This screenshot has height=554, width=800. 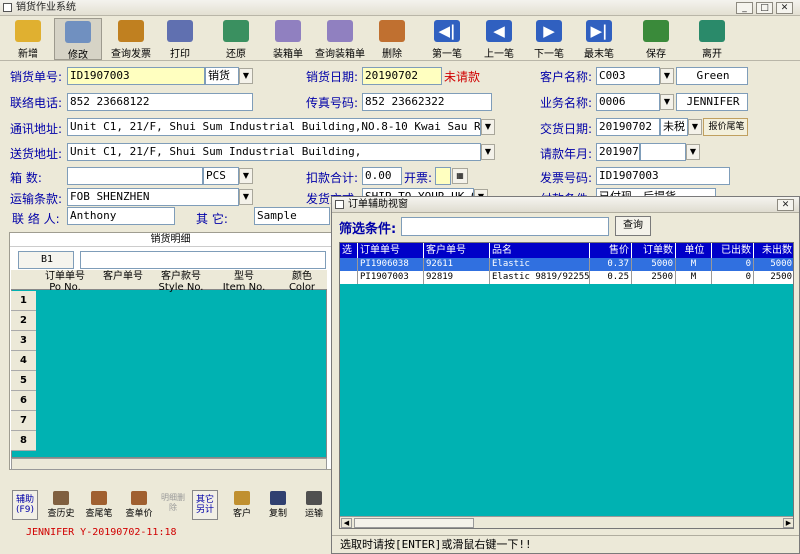 I want to click on sales-date-label: 销货日期:, so click(x=332, y=77).